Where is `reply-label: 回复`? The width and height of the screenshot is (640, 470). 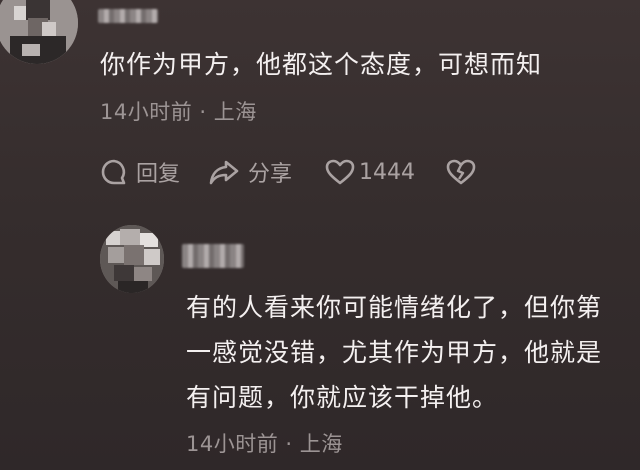
reply-label: 回复 is located at coordinates (158, 174).